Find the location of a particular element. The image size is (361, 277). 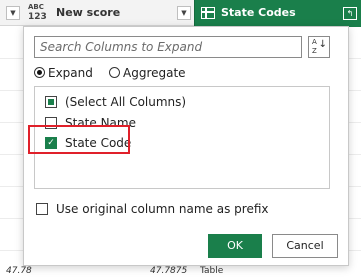

prefix-label: Use original column name as prefix is located at coordinates (162, 209).